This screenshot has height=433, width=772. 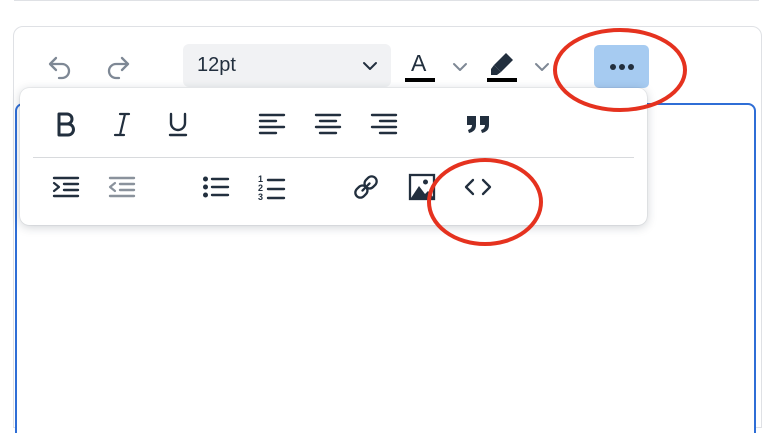 I want to click on underline-button, so click(x=178, y=126).